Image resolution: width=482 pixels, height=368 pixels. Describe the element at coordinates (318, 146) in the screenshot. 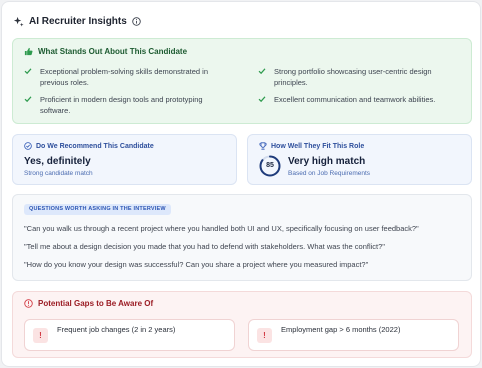

I see `fit-label: How Well They Fit This Role` at that location.